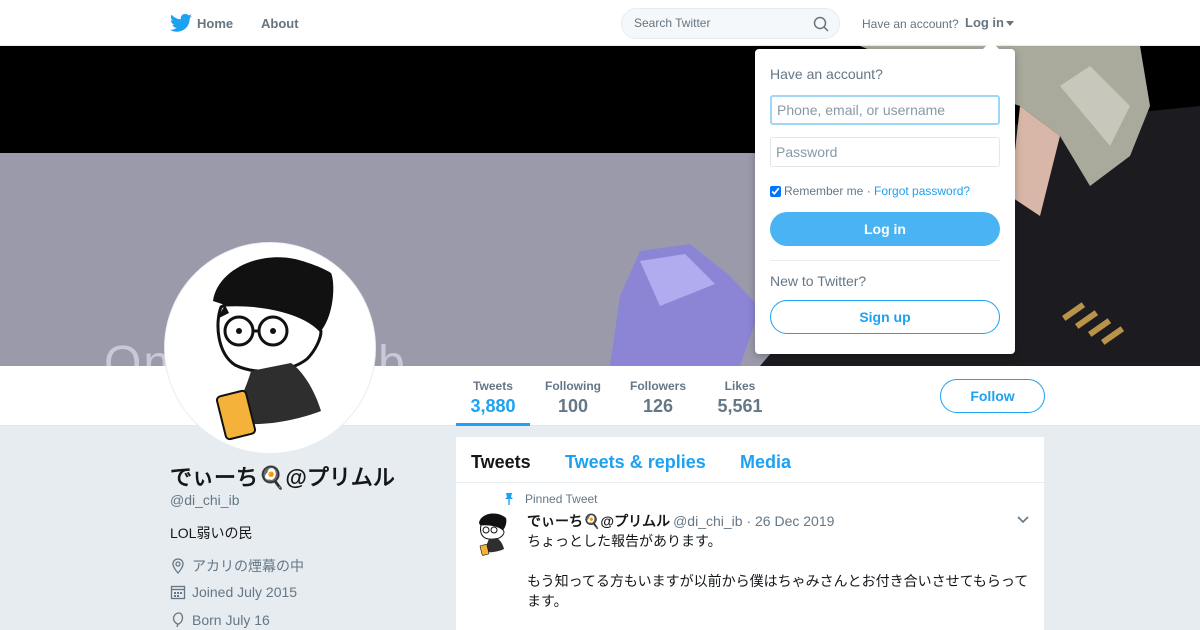 Image resolution: width=1200 pixels, height=630 pixels. What do you see at coordinates (740, 406) in the screenshot?
I see `stat-value: 5,561` at bounding box center [740, 406].